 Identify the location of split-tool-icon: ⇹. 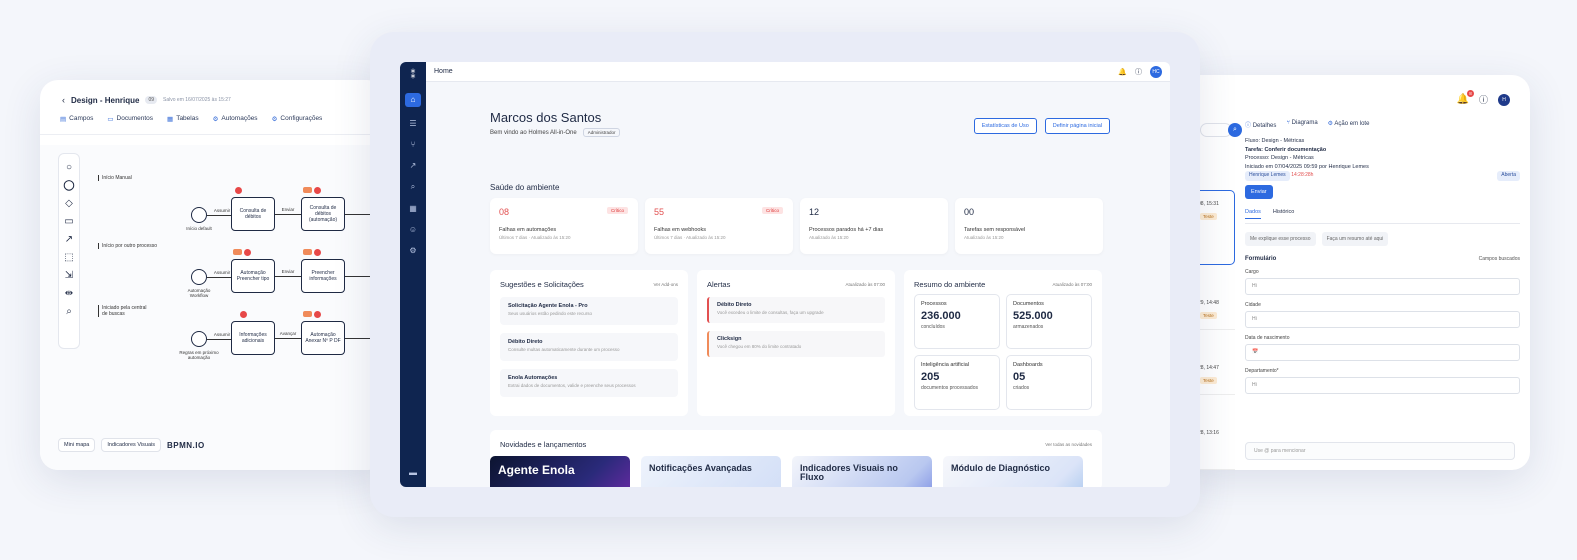
(69, 293).